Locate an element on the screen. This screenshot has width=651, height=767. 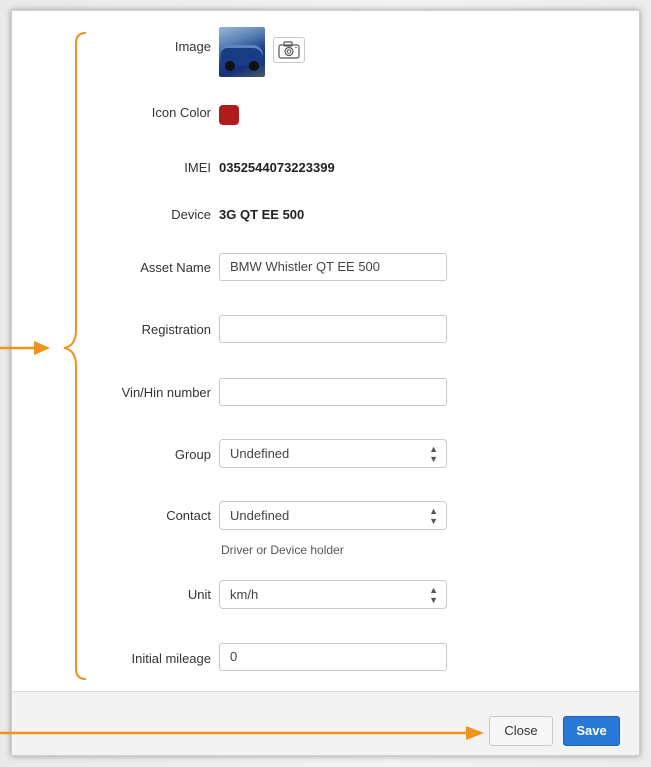
icon-color-swatch is located at coordinates (229, 115).